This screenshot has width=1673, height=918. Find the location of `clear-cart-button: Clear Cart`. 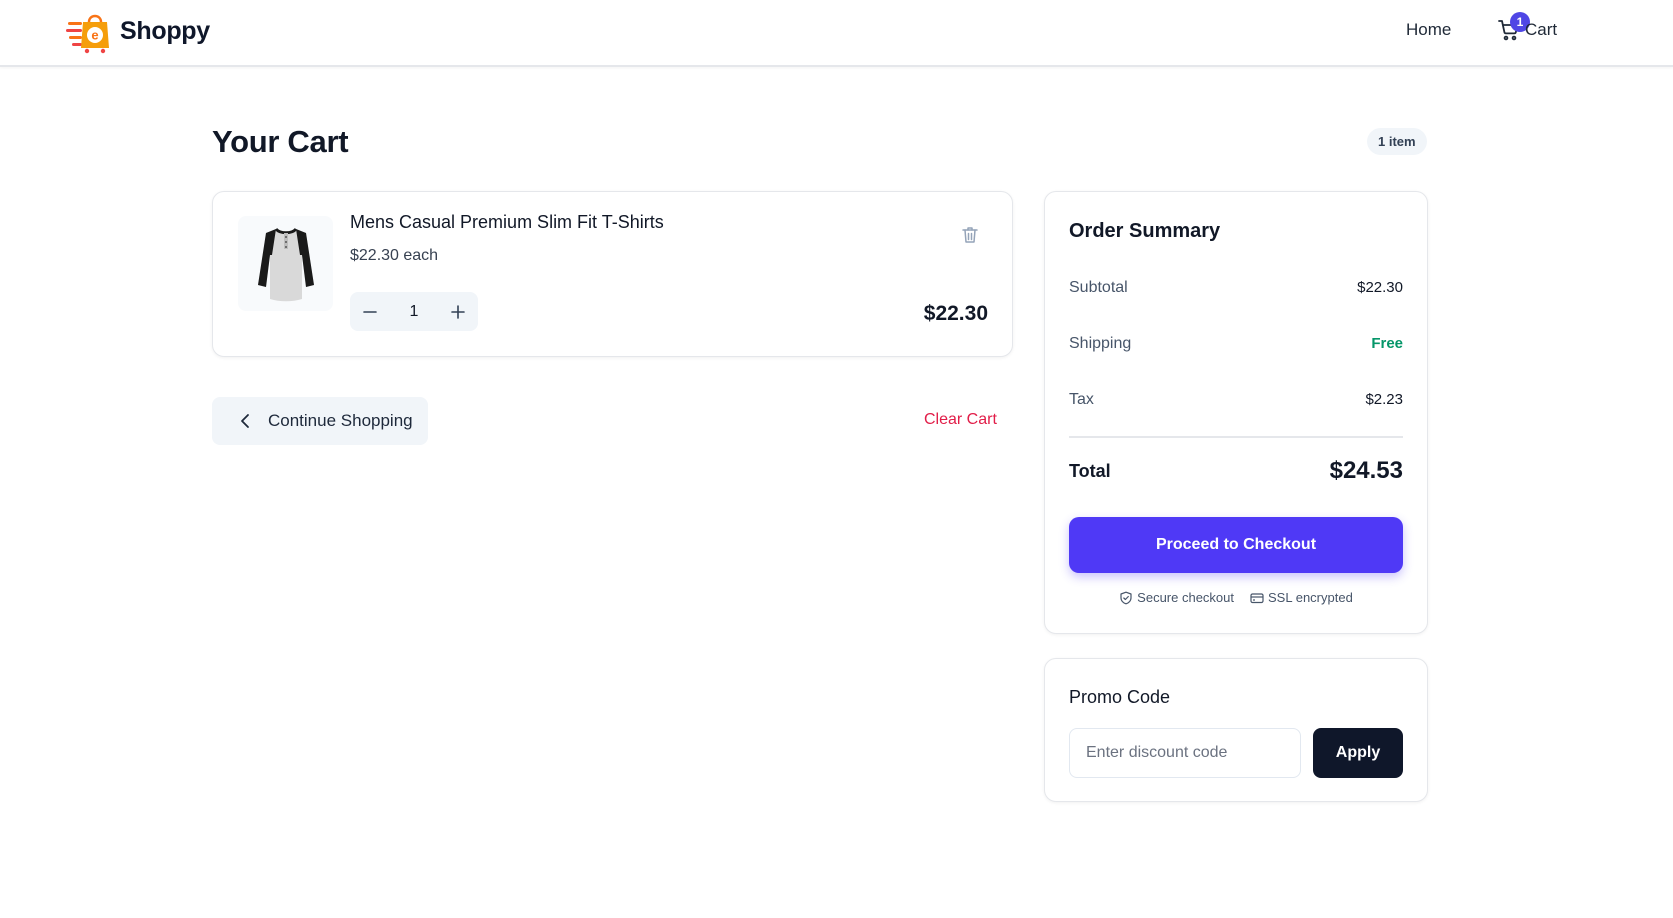

clear-cart-button: Clear Cart is located at coordinates (960, 420).